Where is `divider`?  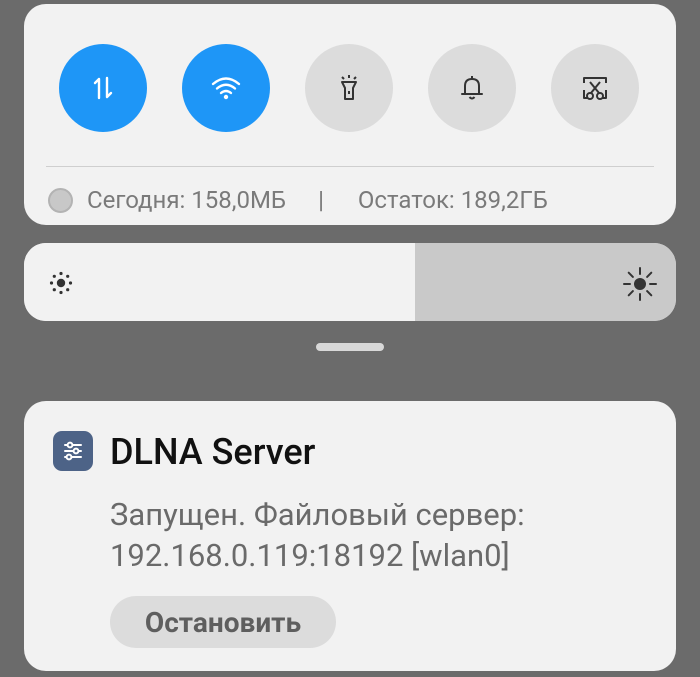
divider is located at coordinates (350, 166).